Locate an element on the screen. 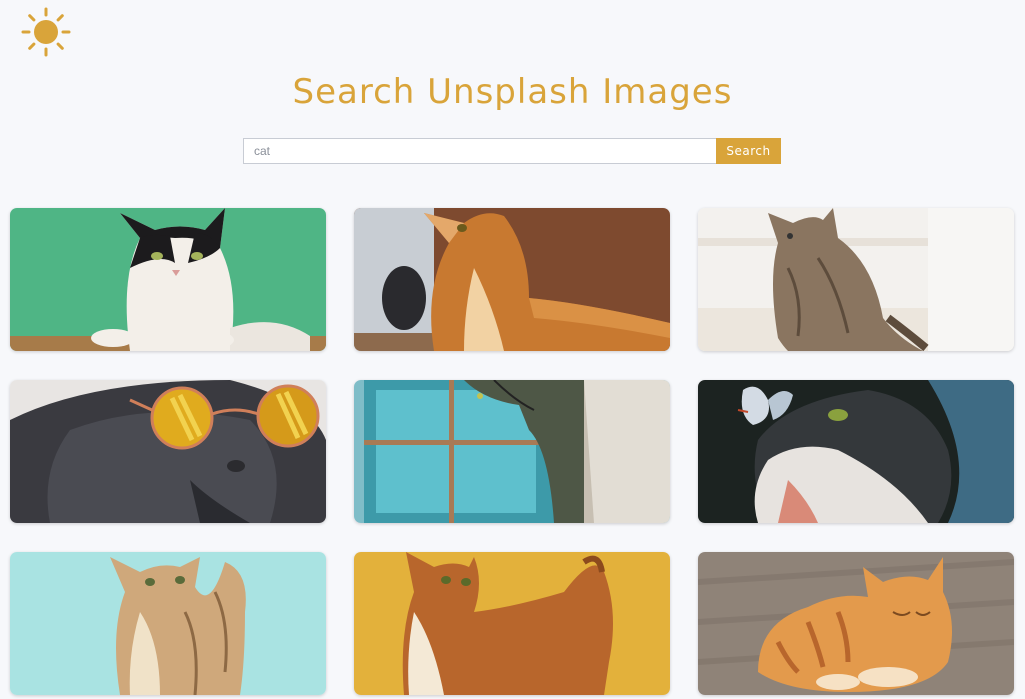 This screenshot has height=699, width=1025. grey-cat-by-window-photo is located at coordinates (512, 451).